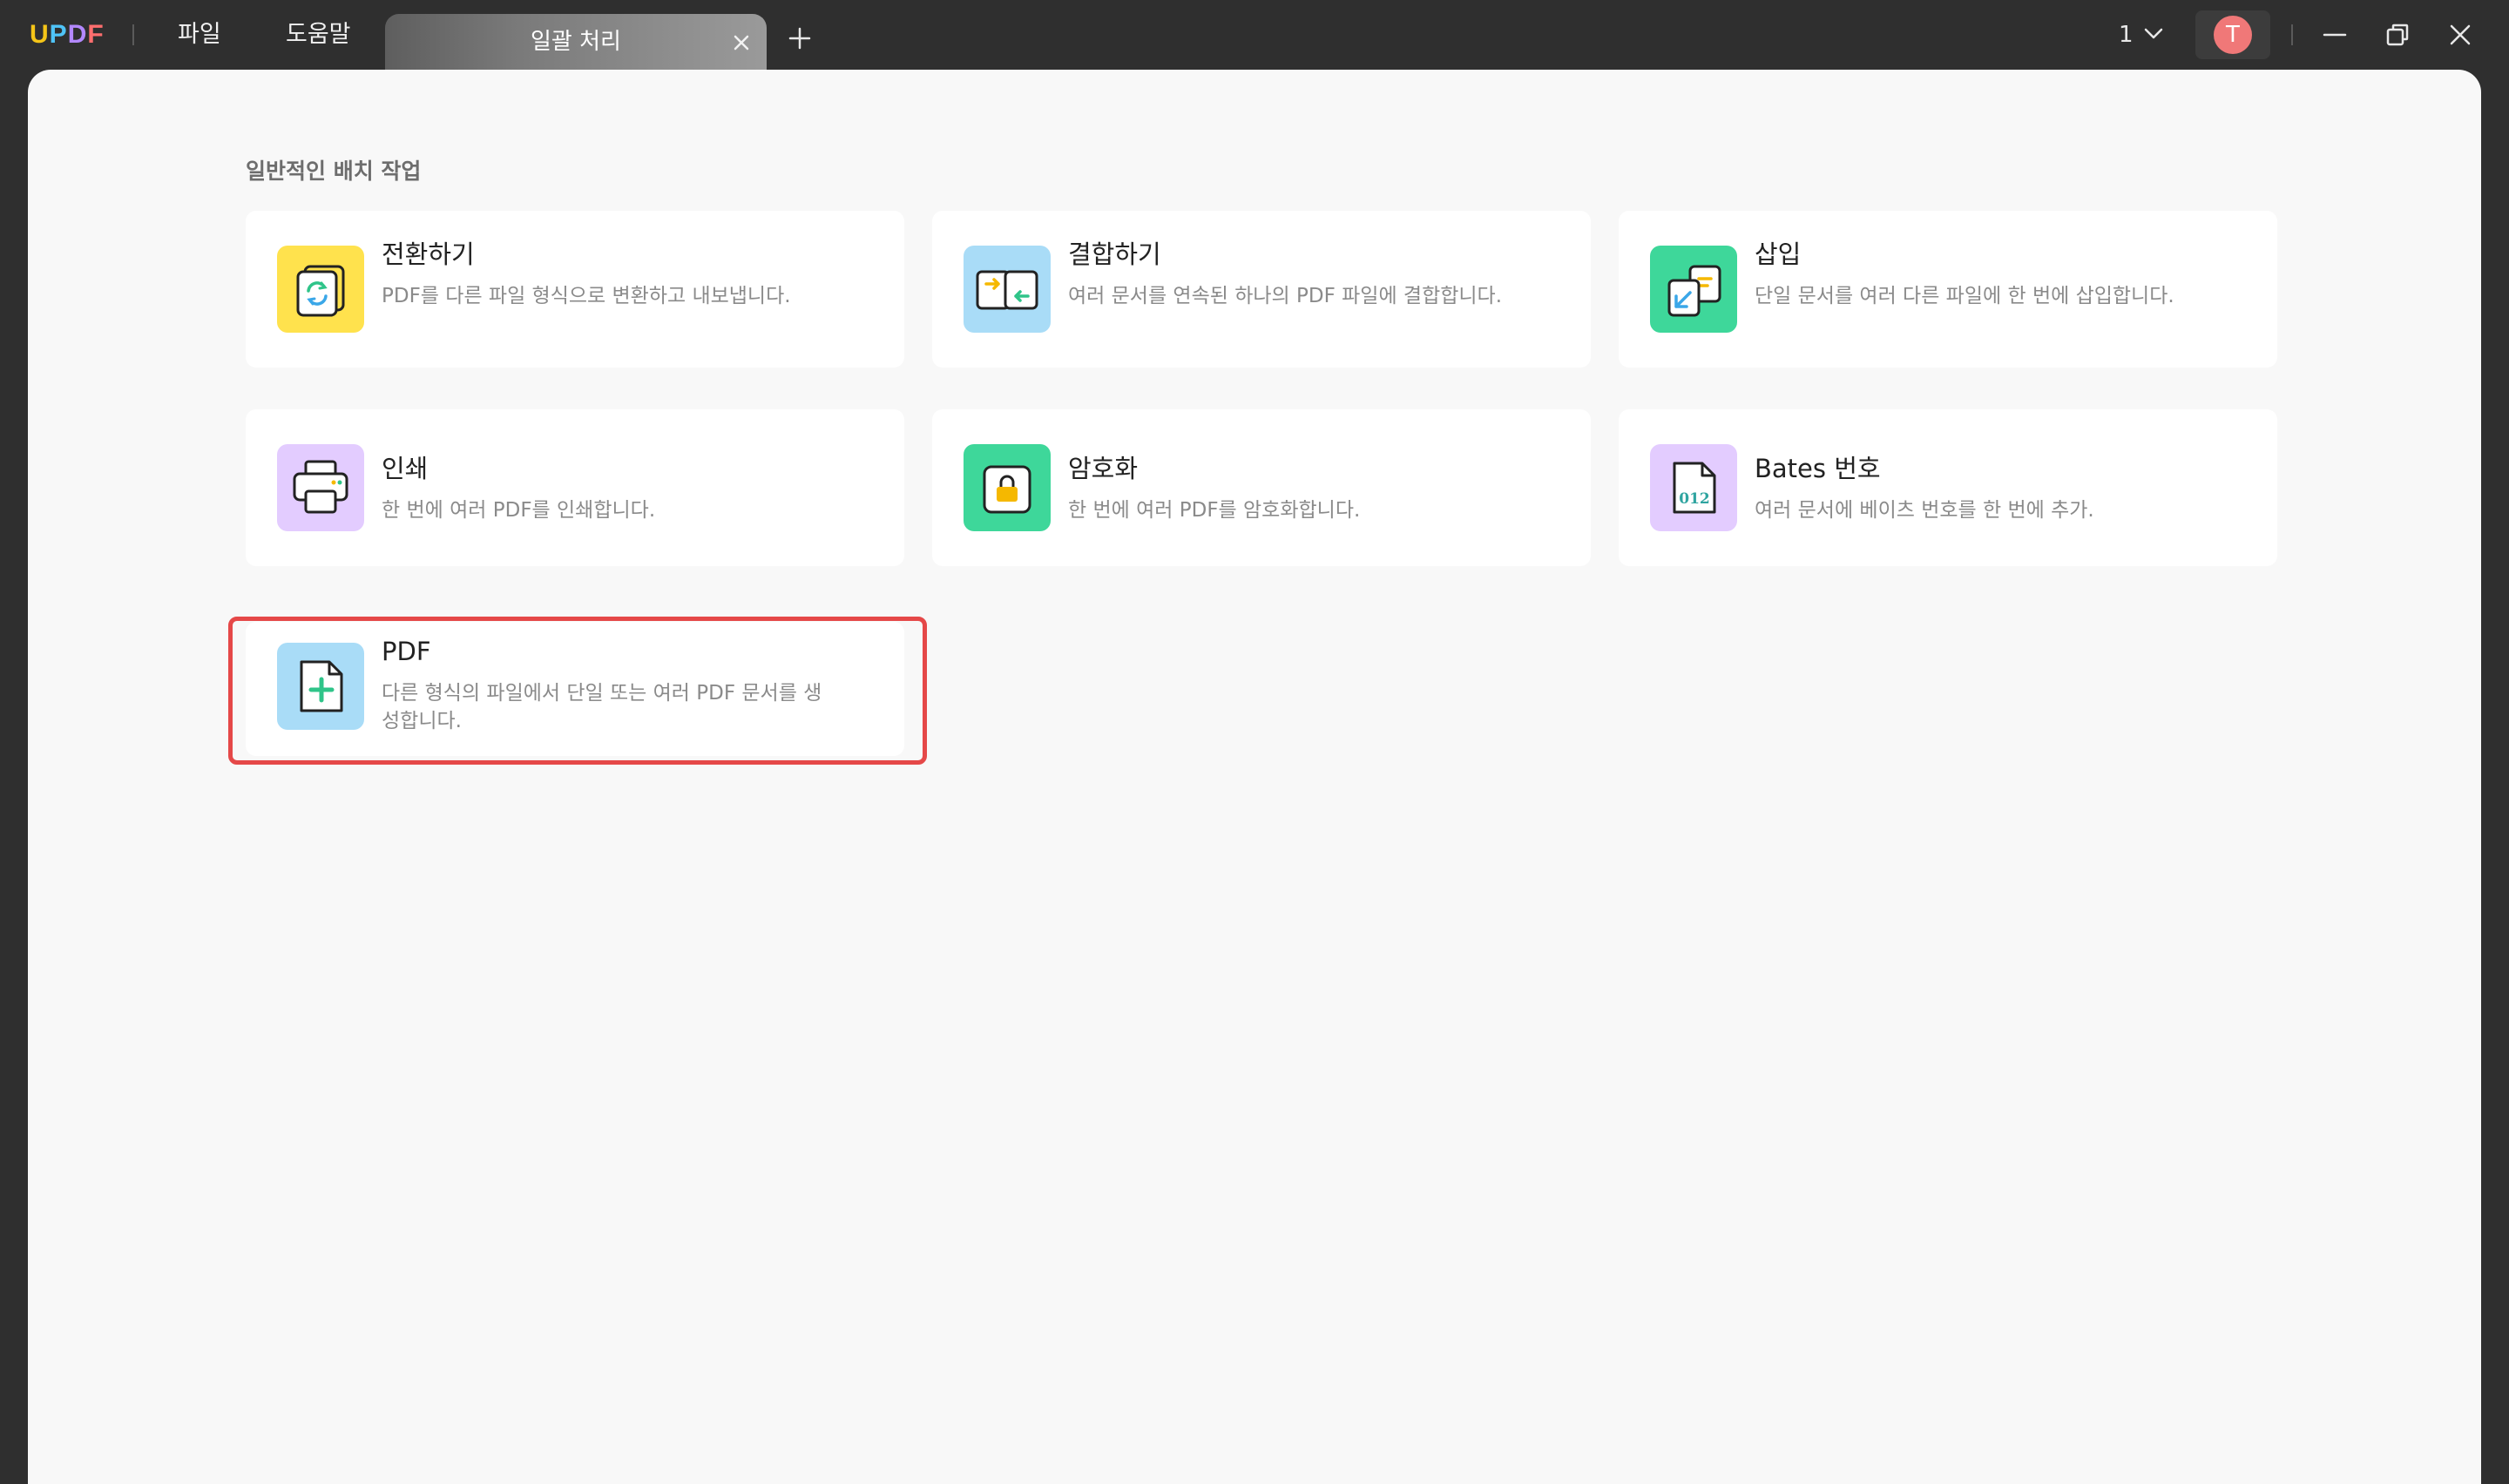 This screenshot has width=2509, height=1484. I want to click on account-button: T, so click(2232, 34).